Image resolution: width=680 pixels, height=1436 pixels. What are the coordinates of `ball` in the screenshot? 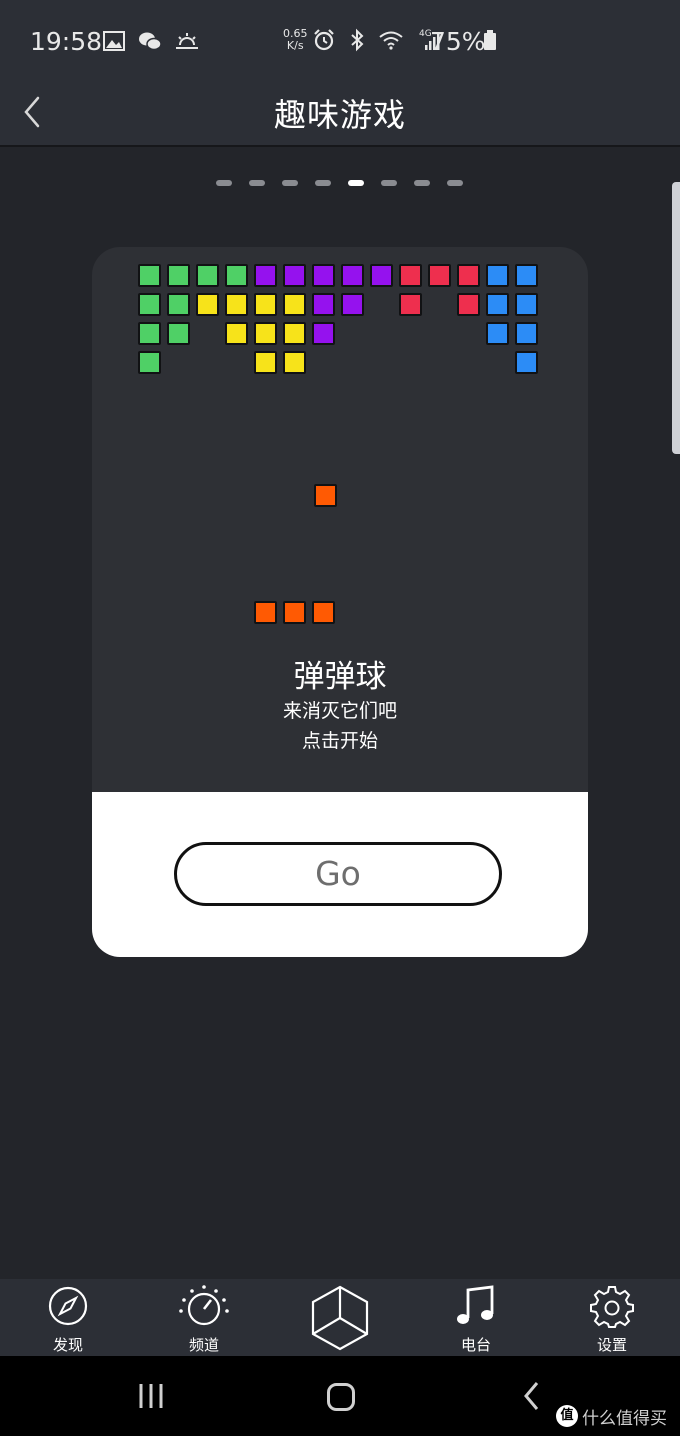 It's located at (325, 495).